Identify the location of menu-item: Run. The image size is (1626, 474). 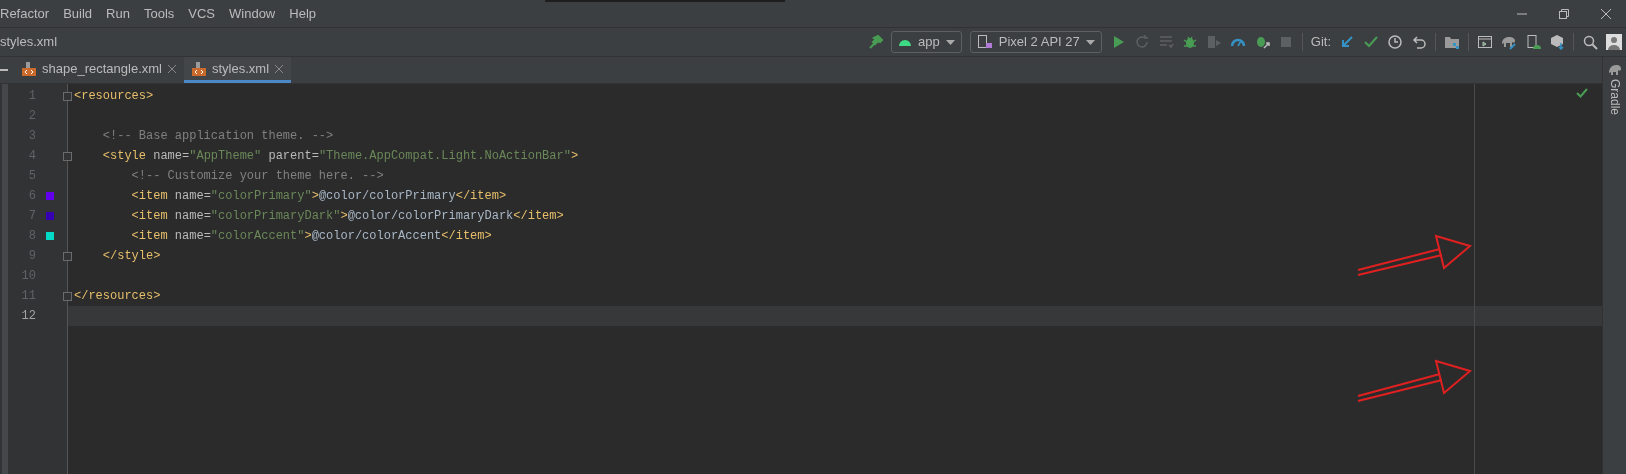
(118, 13).